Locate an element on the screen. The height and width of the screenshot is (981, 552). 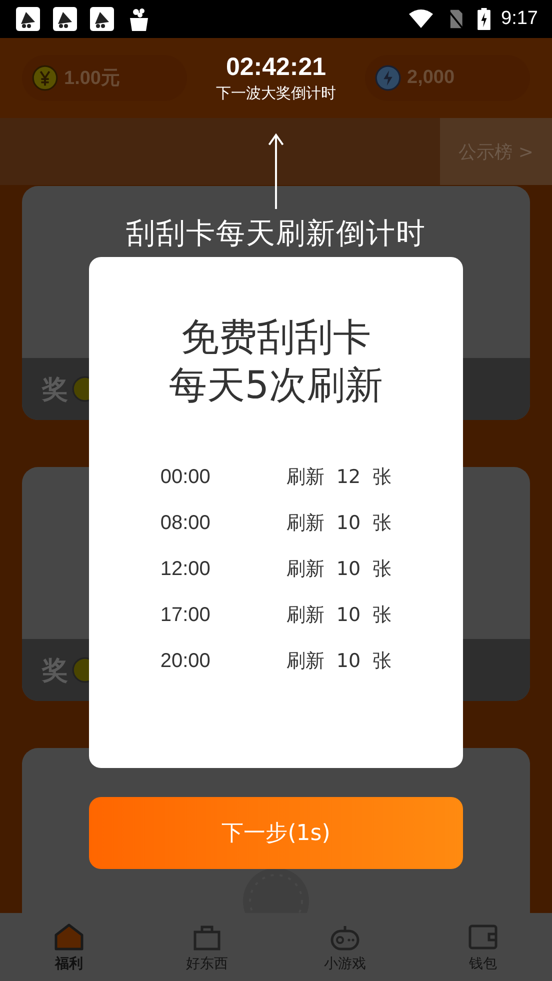
countdown-timer: 02:42:21 is located at coordinates (276, 67).